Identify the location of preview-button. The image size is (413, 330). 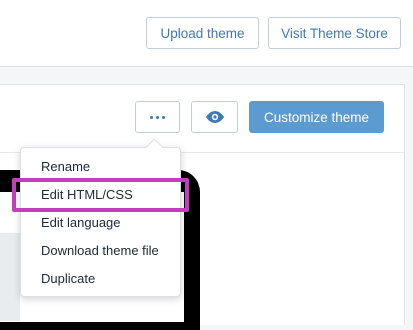
(214, 117).